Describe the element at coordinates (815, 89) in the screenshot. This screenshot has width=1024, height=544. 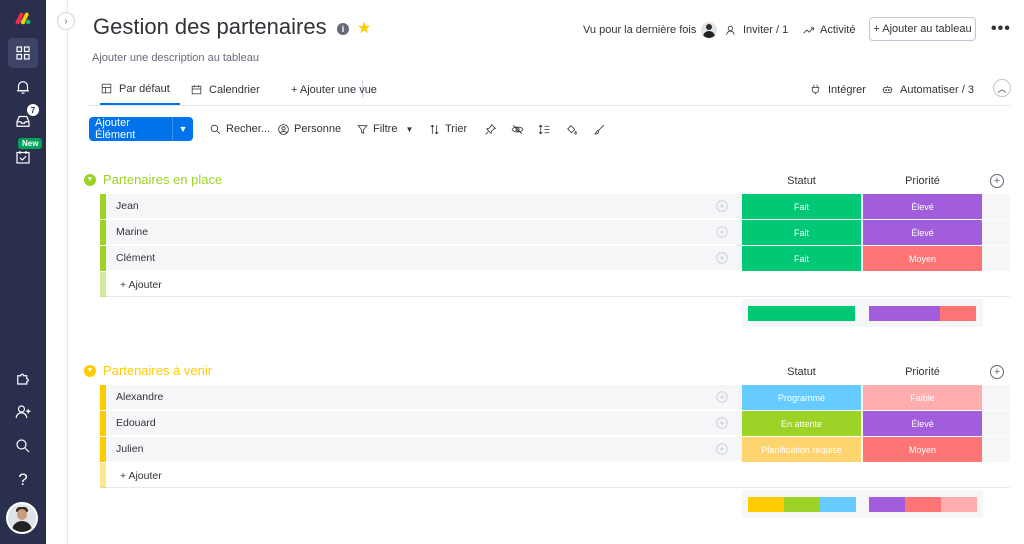
I see `plug-icon` at that location.